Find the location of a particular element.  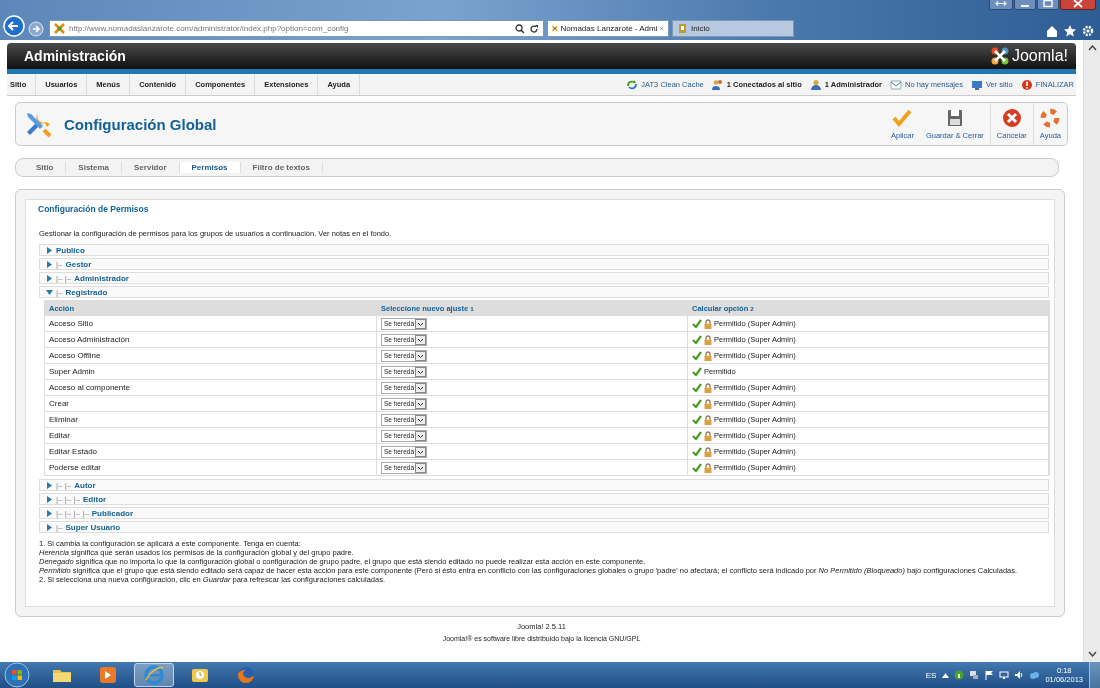

cloud-icon is located at coordinates (1034, 675).